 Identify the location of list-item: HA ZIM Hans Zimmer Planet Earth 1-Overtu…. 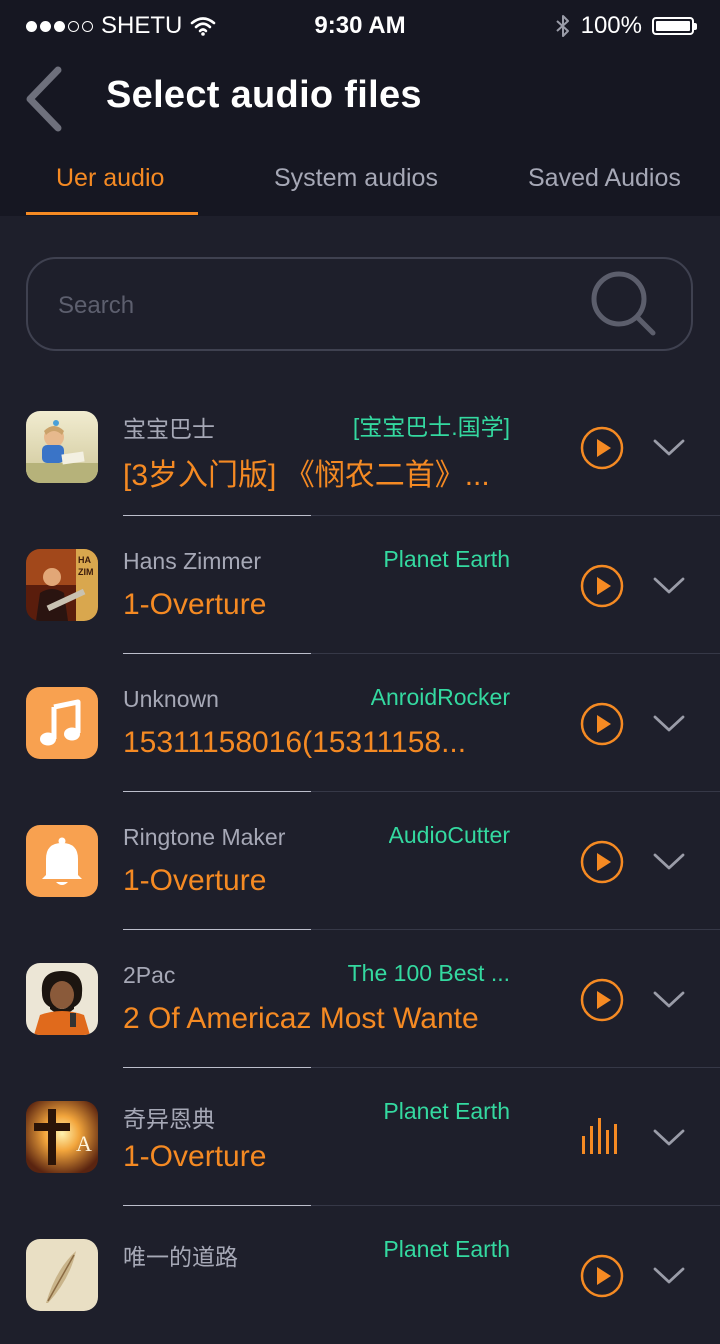
(360, 585).